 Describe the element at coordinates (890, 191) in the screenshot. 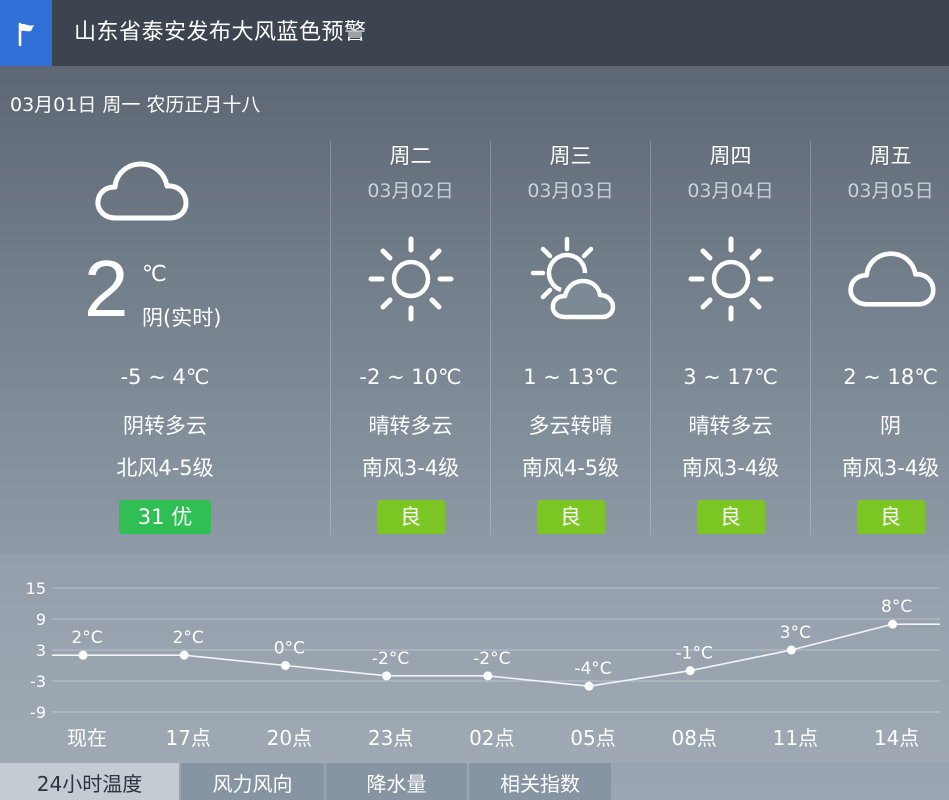

I see `forecast-date: 03月05日` at that location.